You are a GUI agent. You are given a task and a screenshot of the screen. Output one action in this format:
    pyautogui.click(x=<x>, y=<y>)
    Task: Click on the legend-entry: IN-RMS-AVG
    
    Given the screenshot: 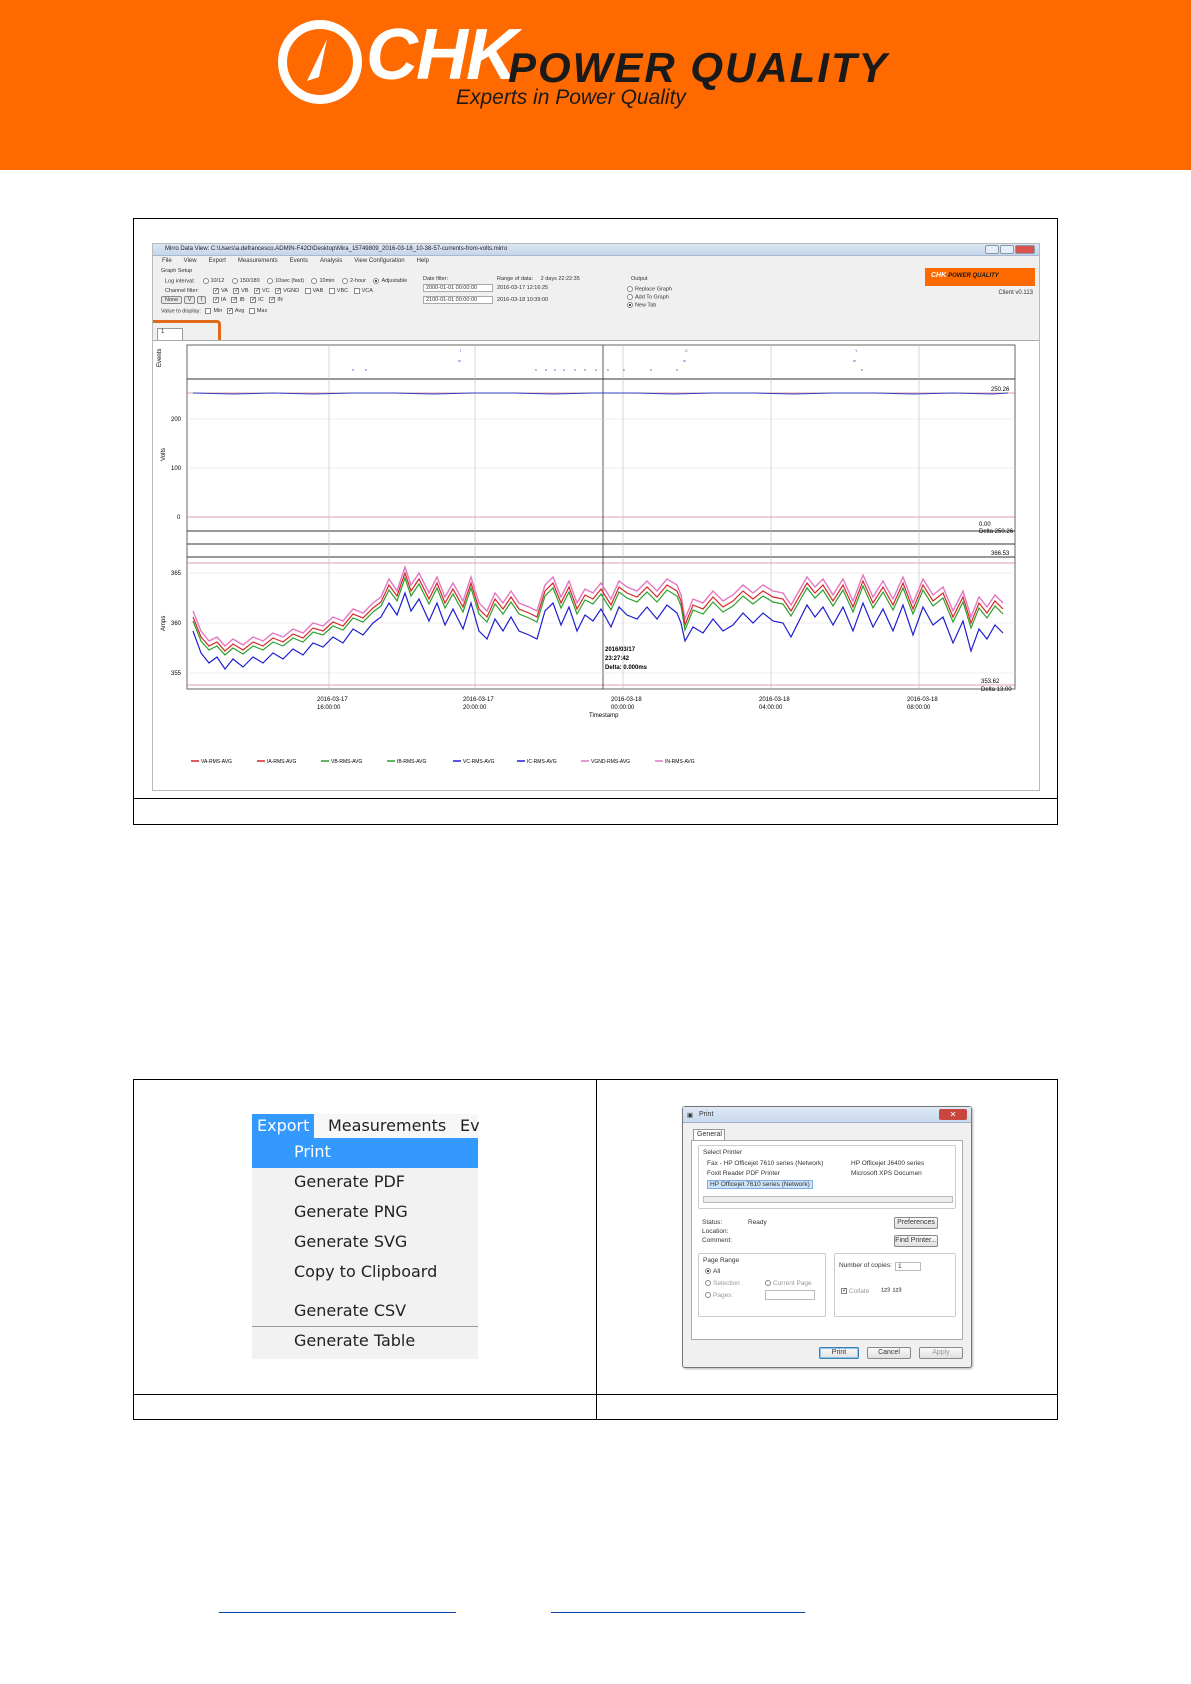 What is the action you would take?
    pyautogui.click(x=680, y=762)
    